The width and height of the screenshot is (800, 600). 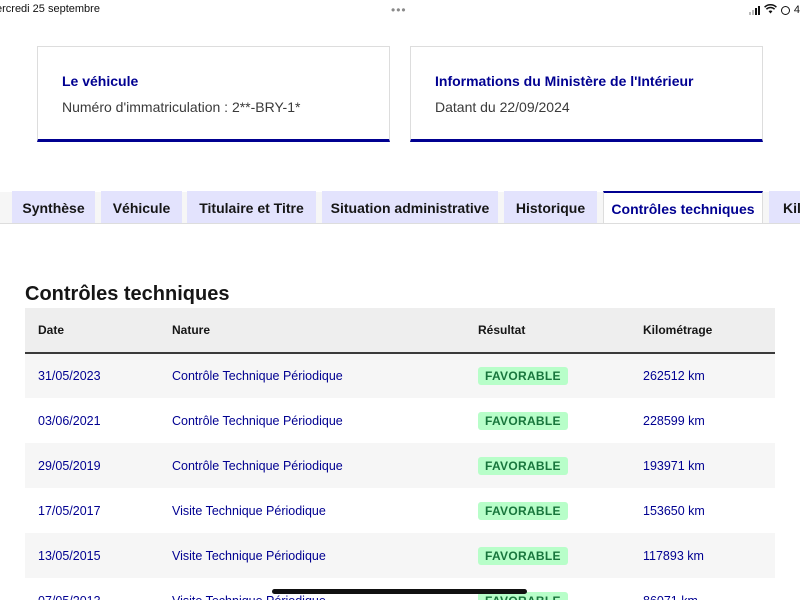 What do you see at coordinates (770, 10) in the screenshot?
I see `wifi-icon` at bounding box center [770, 10].